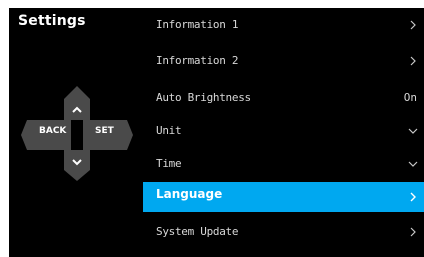 Image resolution: width=424 pixels, height=257 pixels. Describe the element at coordinates (169, 163) in the screenshot. I see `menu-item-label: Time` at that location.